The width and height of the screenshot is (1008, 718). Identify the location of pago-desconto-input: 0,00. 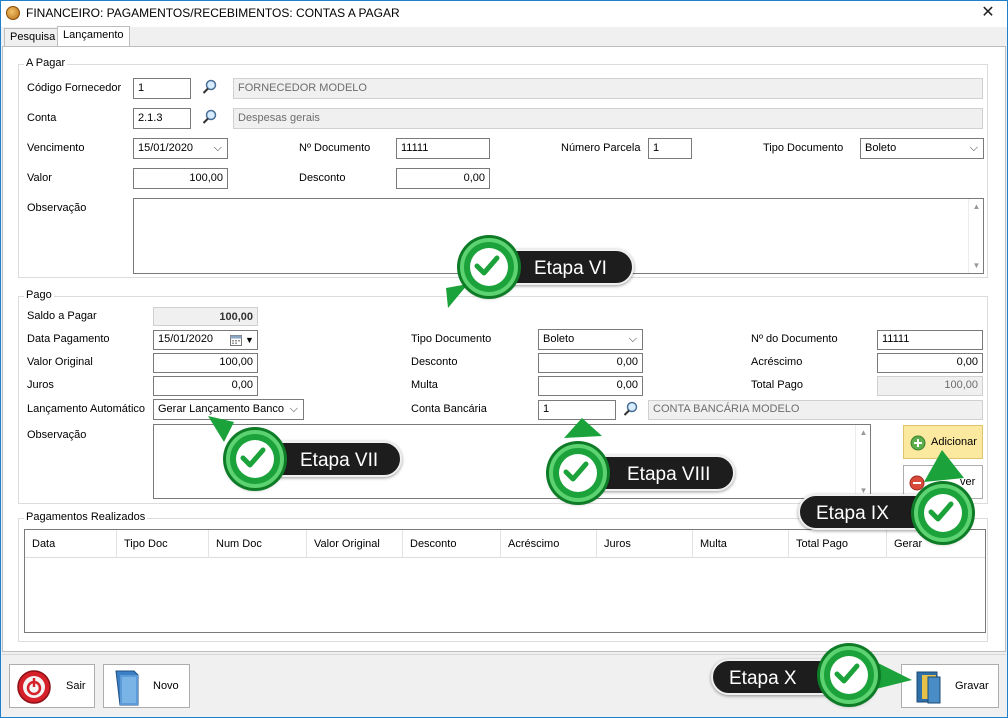
(590, 363).